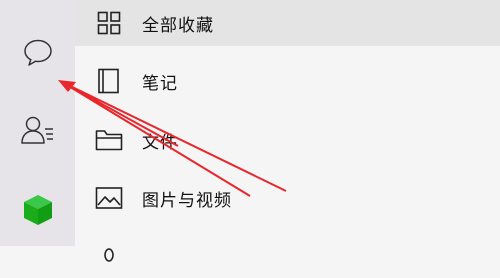  What do you see at coordinates (287, 255) in the screenshot?
I see `menu-item-links` at bounding box center [287, 255].